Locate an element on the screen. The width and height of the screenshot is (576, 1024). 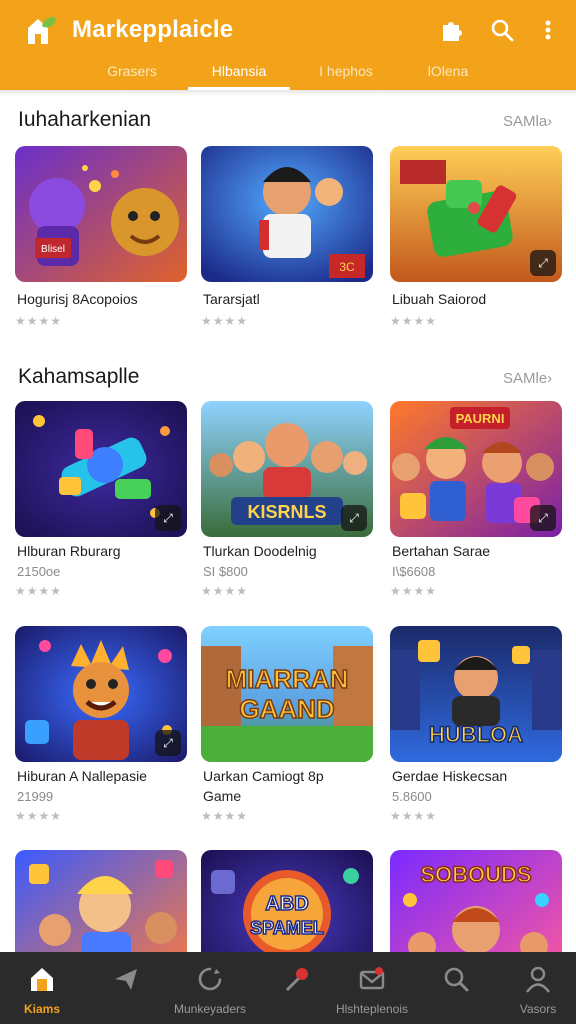
section-title: Kahamsaplle is located at coordinates (79, 376).